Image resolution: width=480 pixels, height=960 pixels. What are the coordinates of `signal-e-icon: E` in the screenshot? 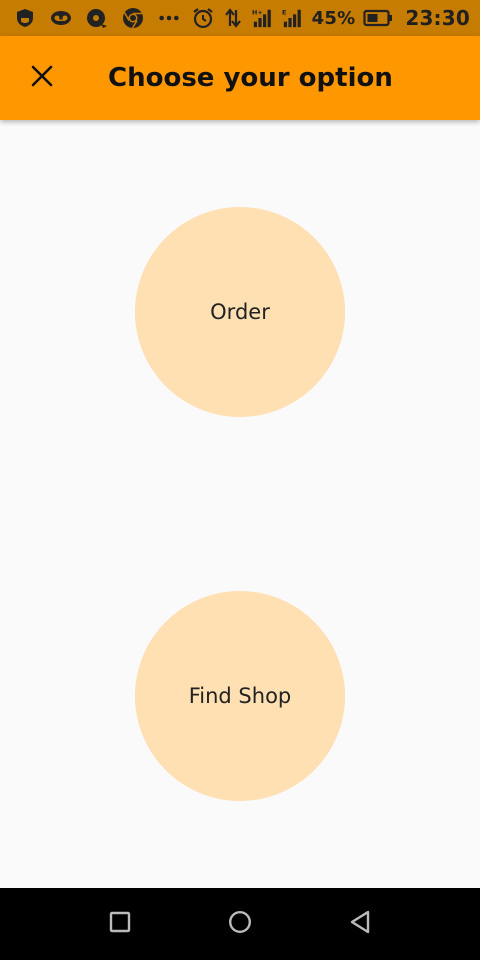 It's located at (293, 18).